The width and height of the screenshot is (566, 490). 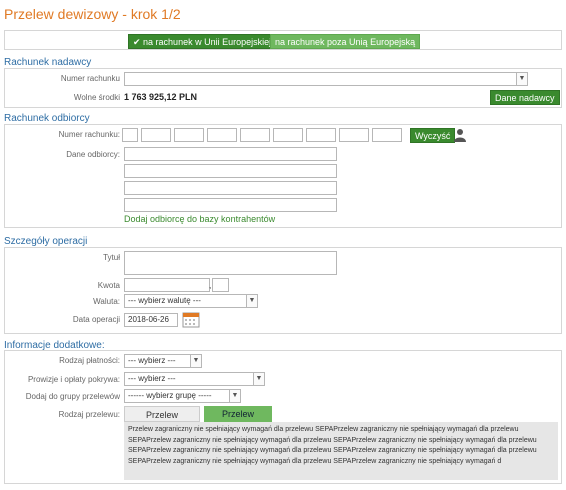 I want to click on group-select: ------ wybierz grupę ----- ▼, so click(x=182, y=396).